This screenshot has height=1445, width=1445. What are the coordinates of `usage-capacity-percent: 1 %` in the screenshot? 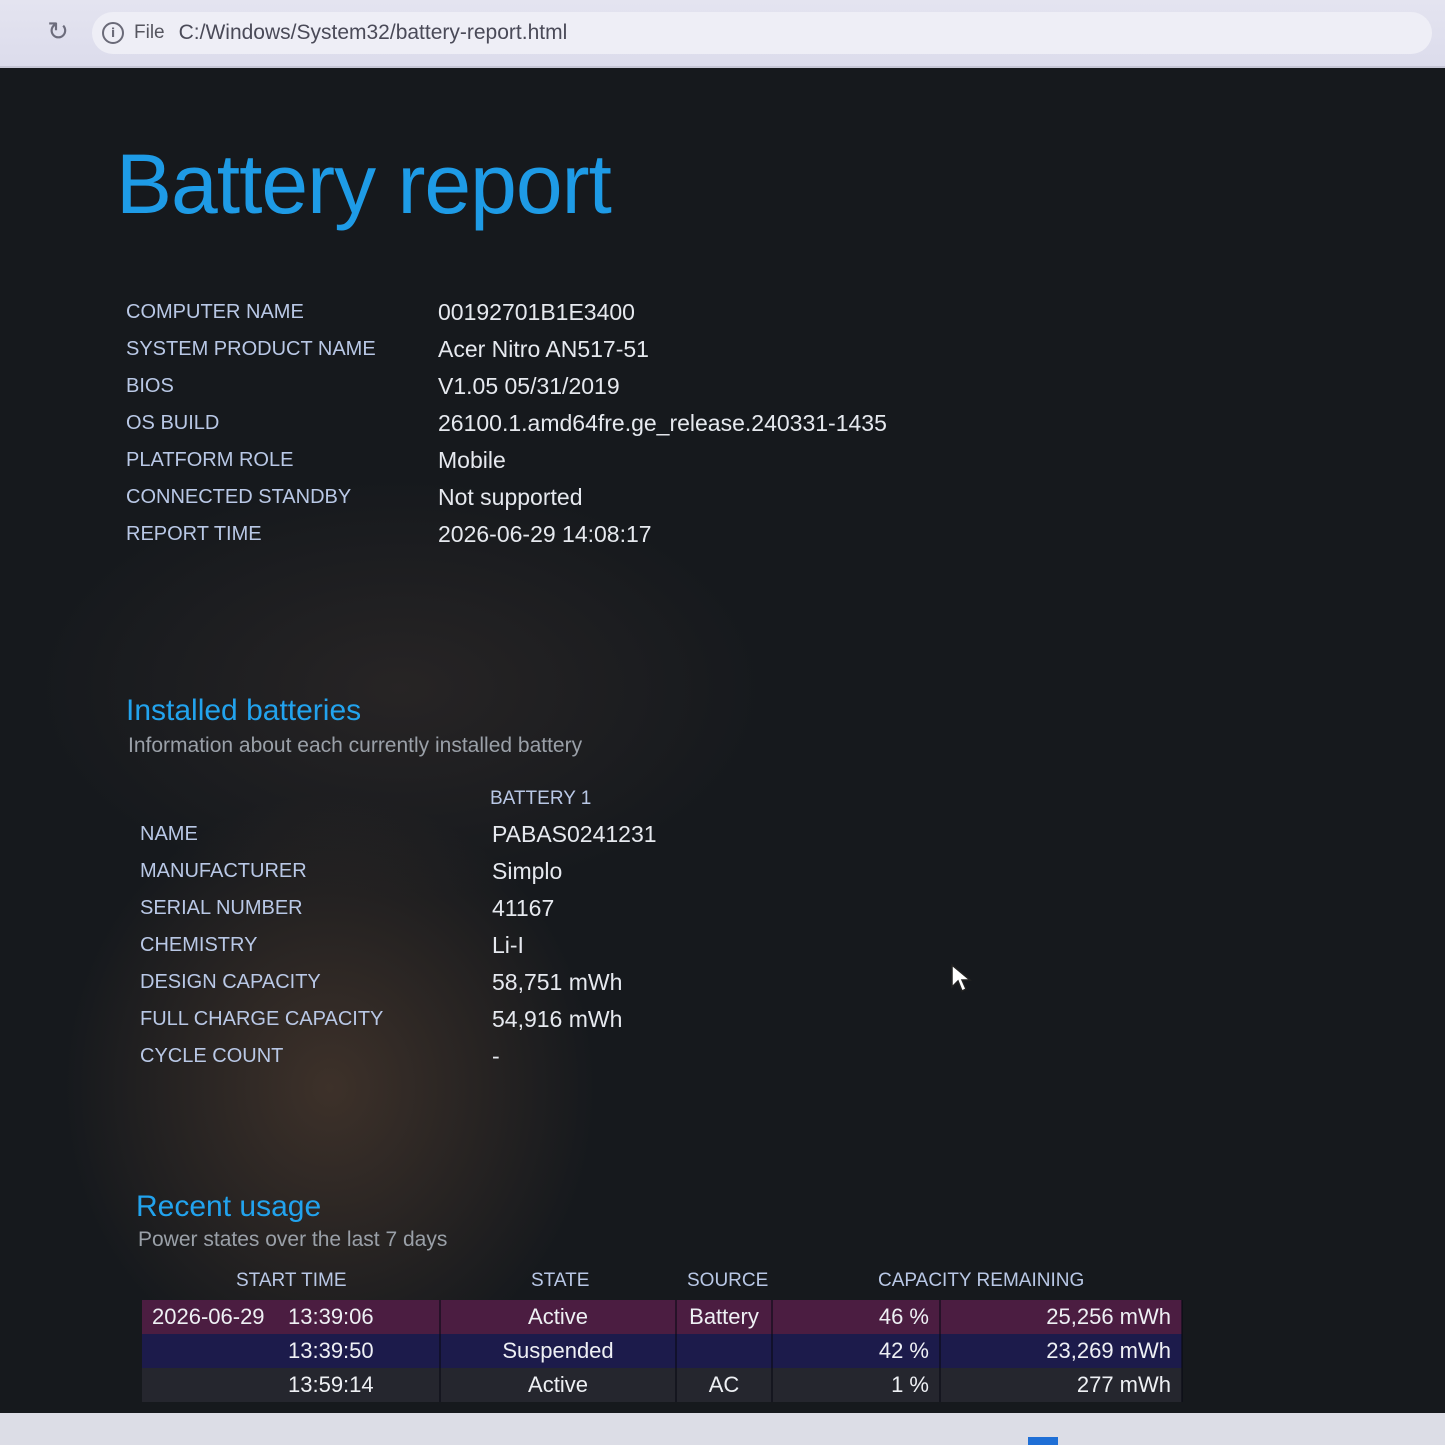 It's located at (856, 1385).